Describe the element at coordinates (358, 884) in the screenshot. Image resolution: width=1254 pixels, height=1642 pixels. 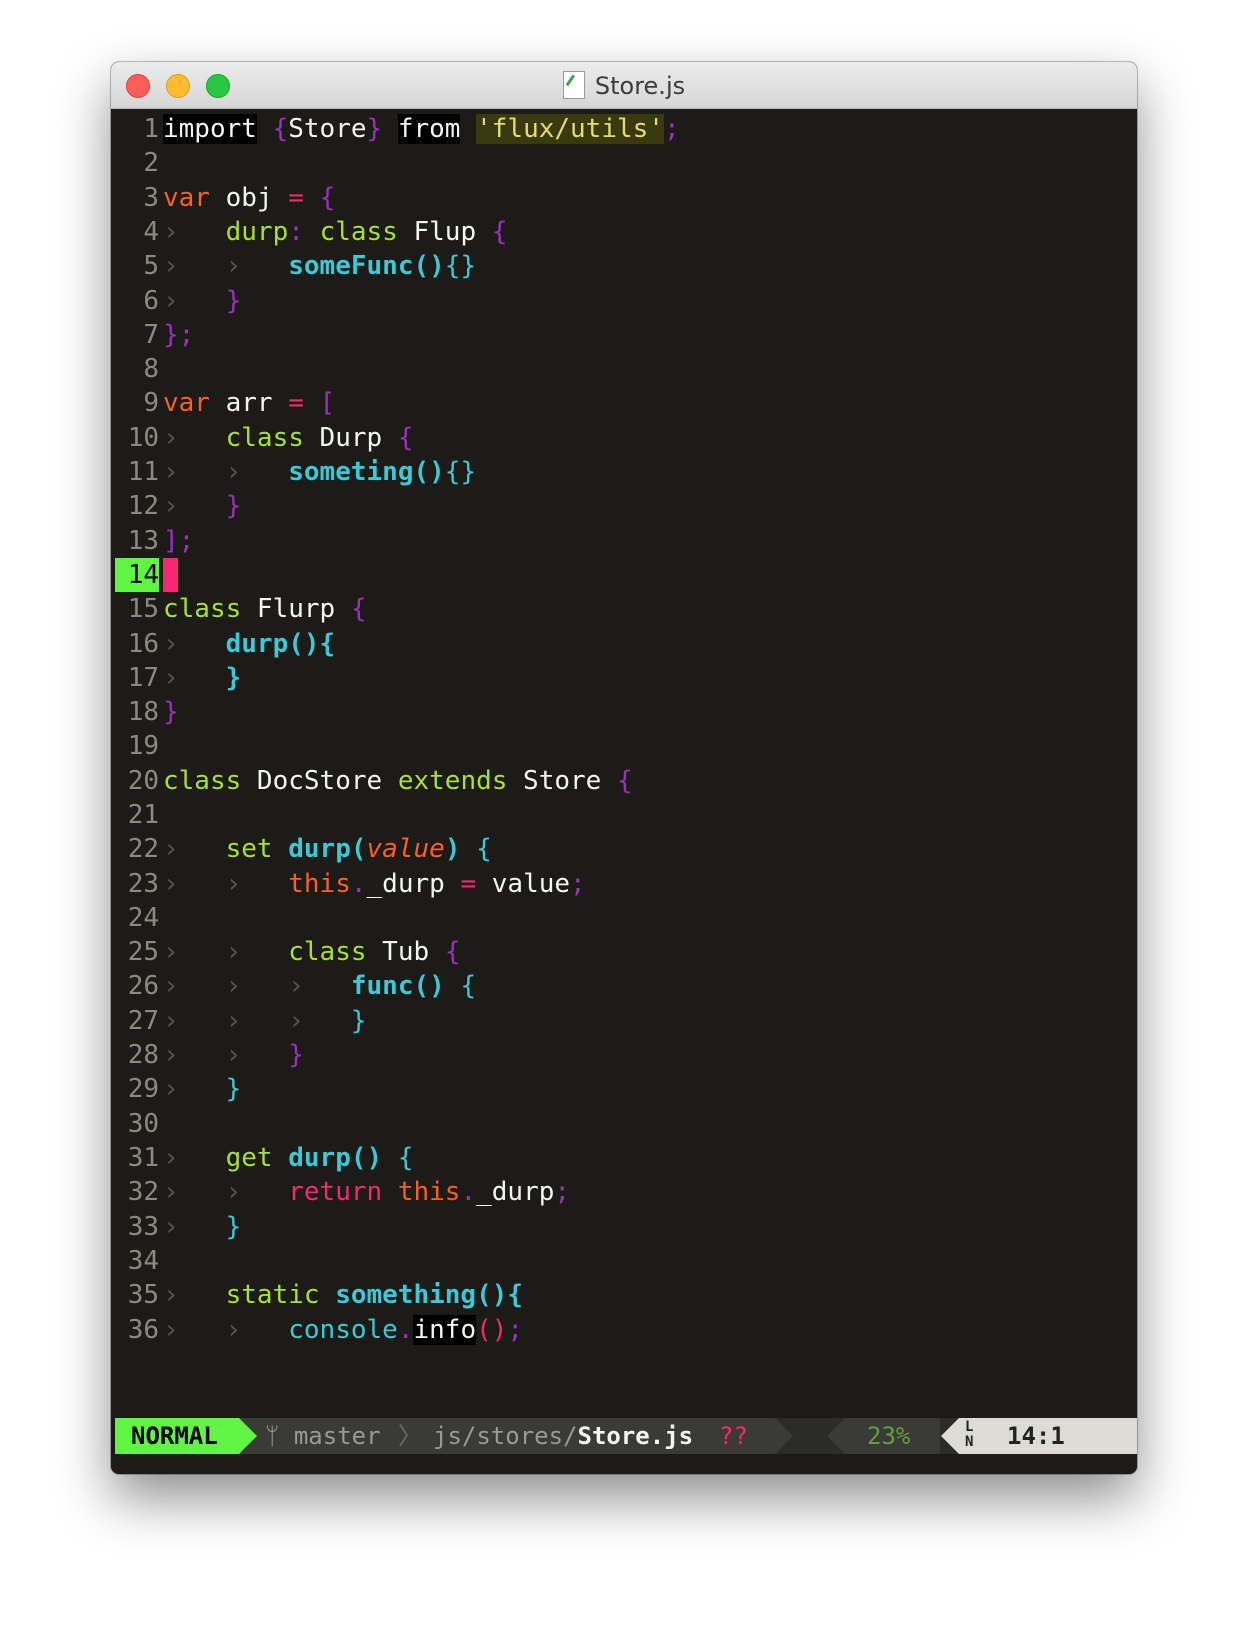
I see `code-token: .` at that location.